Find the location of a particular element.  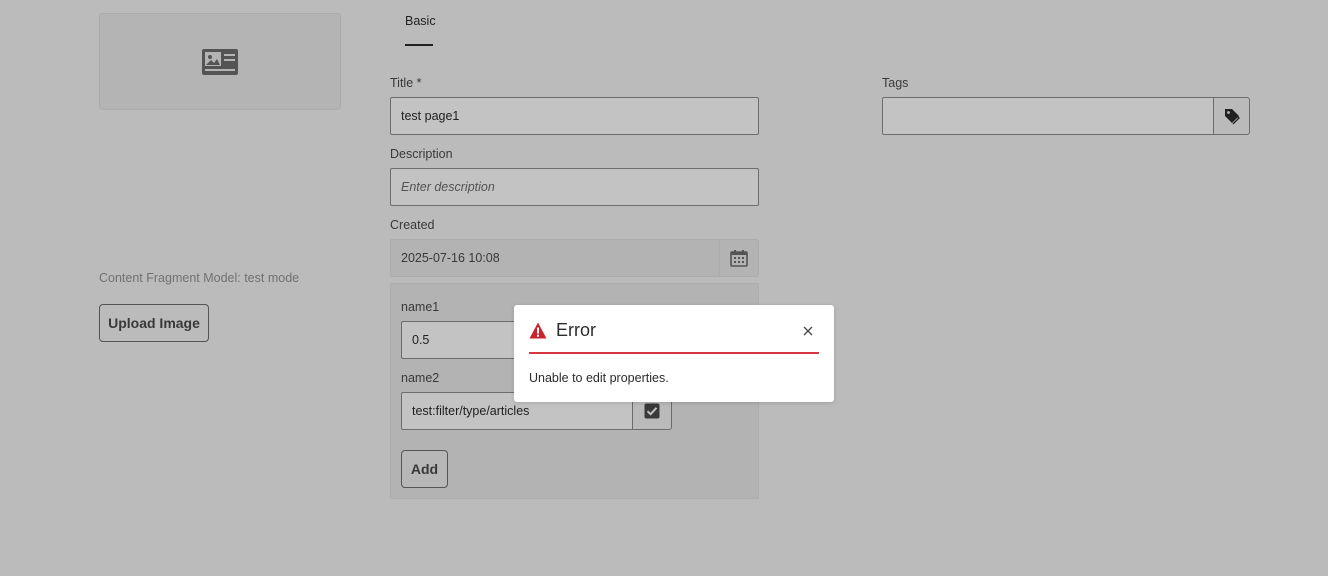

dialog-header: Error is located at coordinates (674, 336).